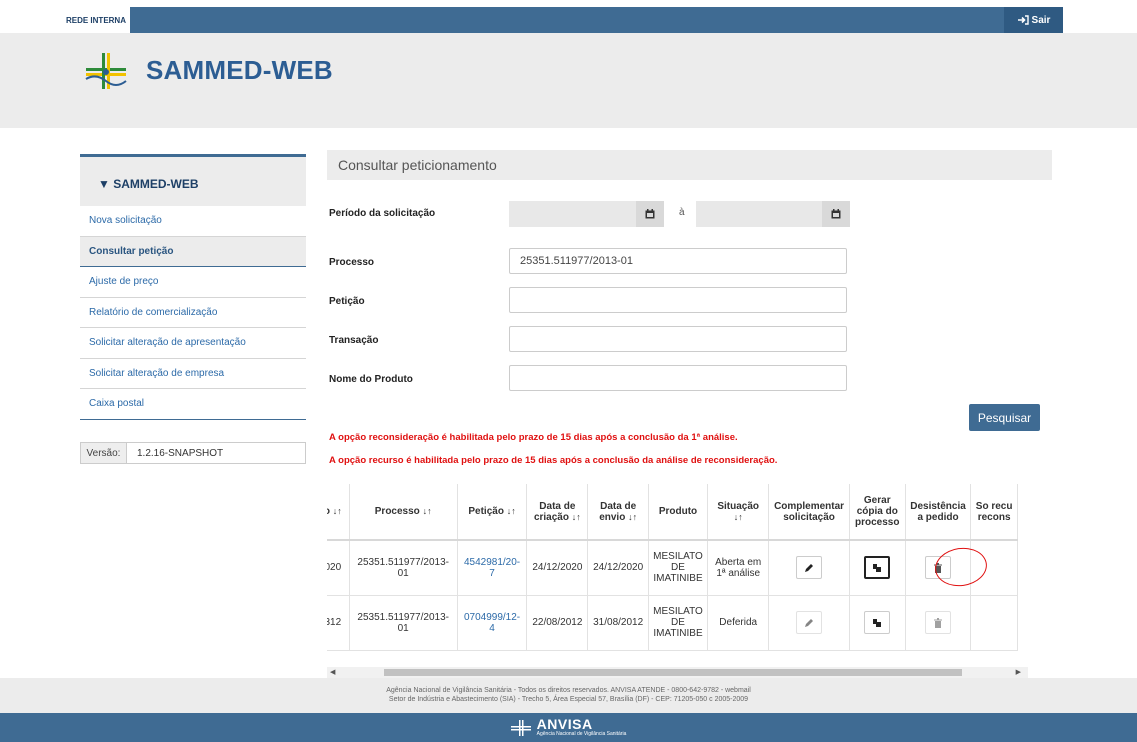 This screenshot has width=1137, height=742. What do you see at coordinates (759, 214) in the screenshot?
I see `date-end-input` at bounding box center [759, 214].